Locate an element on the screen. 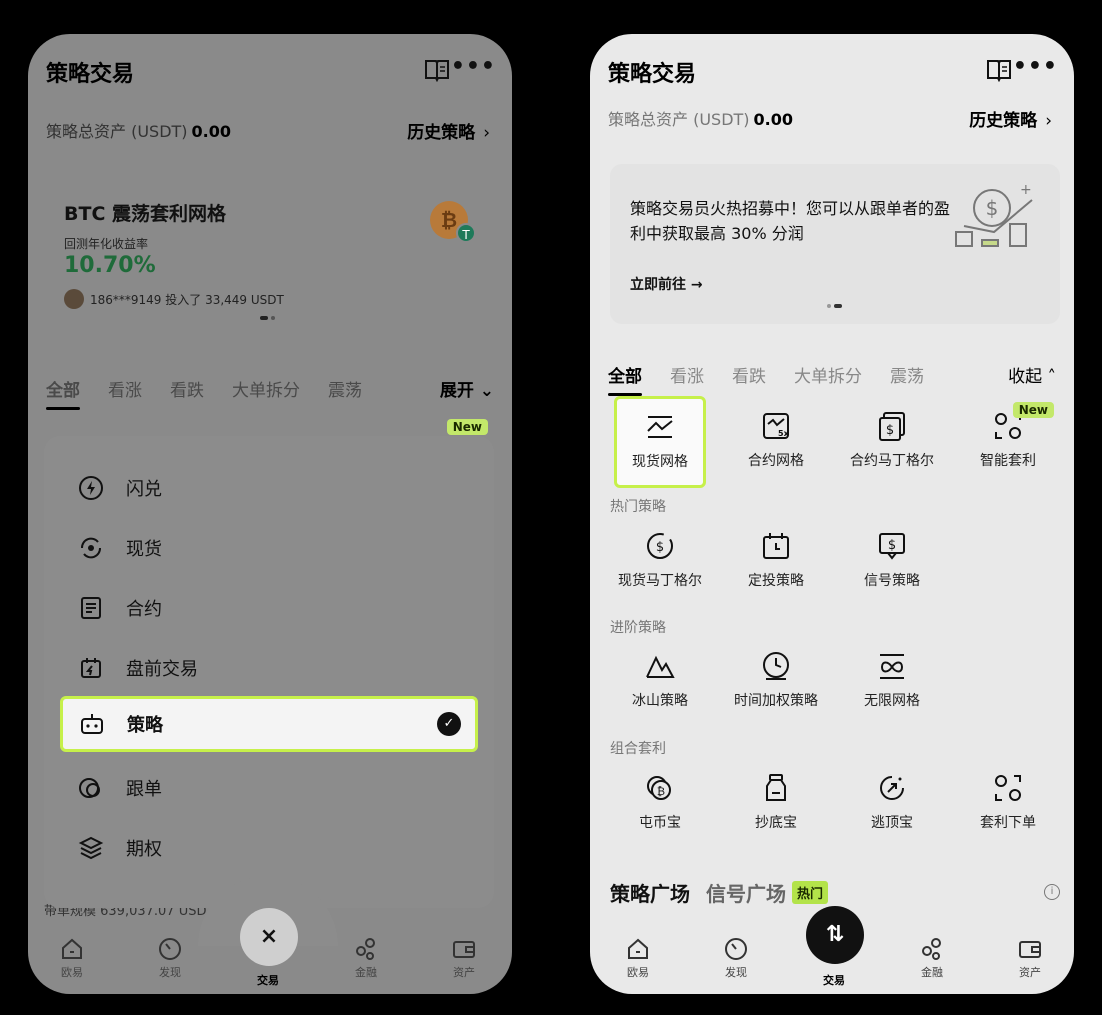  menu-item-options: 期权 is located at coordinates (269, 848).